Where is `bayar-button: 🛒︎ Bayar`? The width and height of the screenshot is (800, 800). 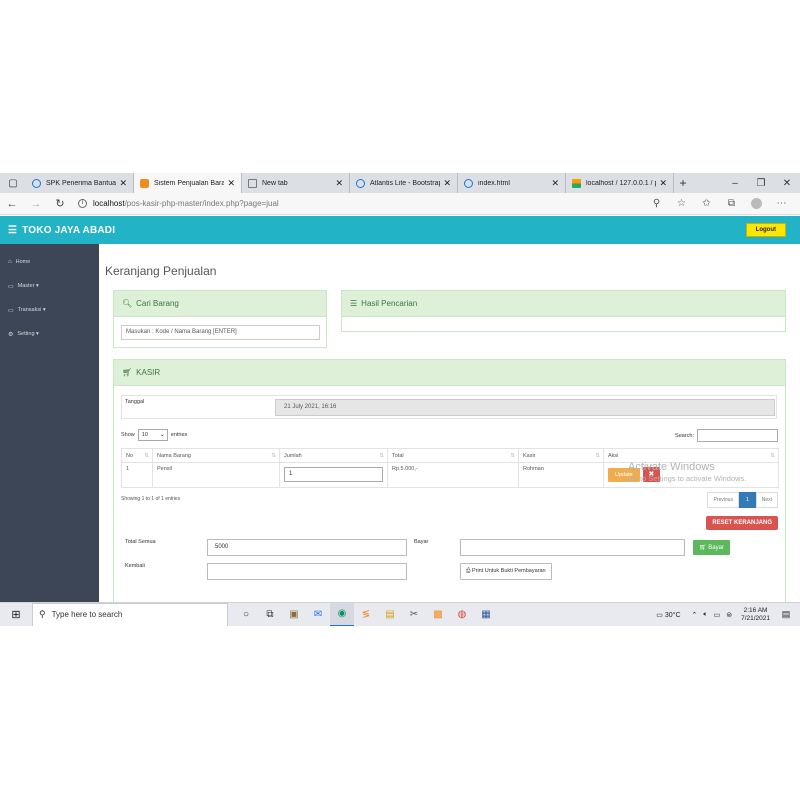
bayar-button: 🛒︎ Bayar is located at coordinates (711, 547).